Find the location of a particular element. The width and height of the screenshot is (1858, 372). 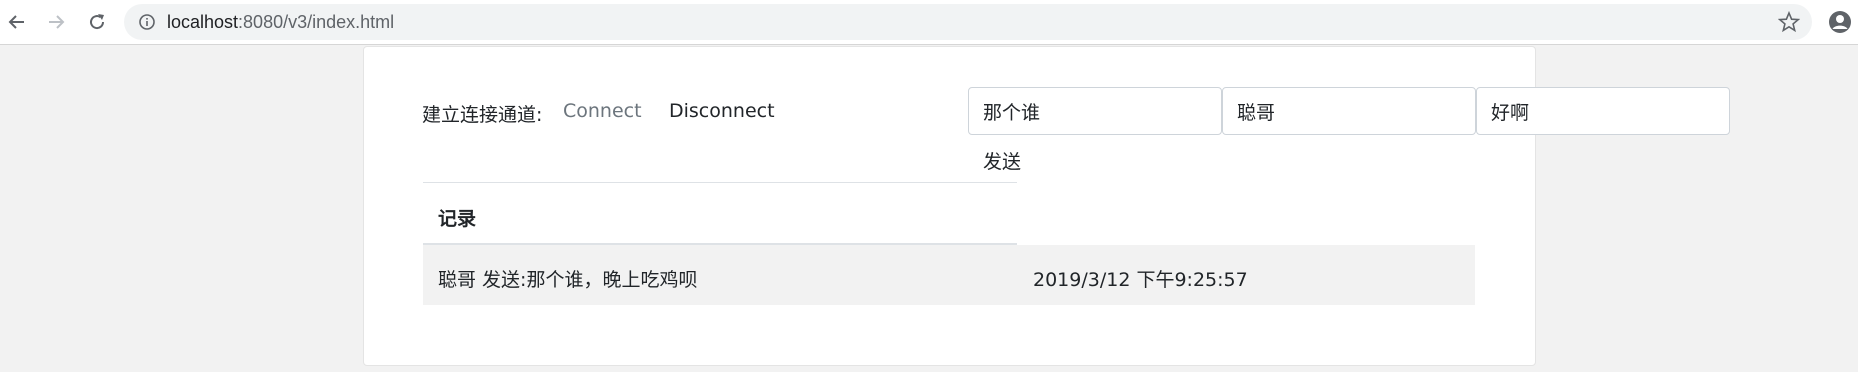

reload-icon is located at coordinates (97, 22).